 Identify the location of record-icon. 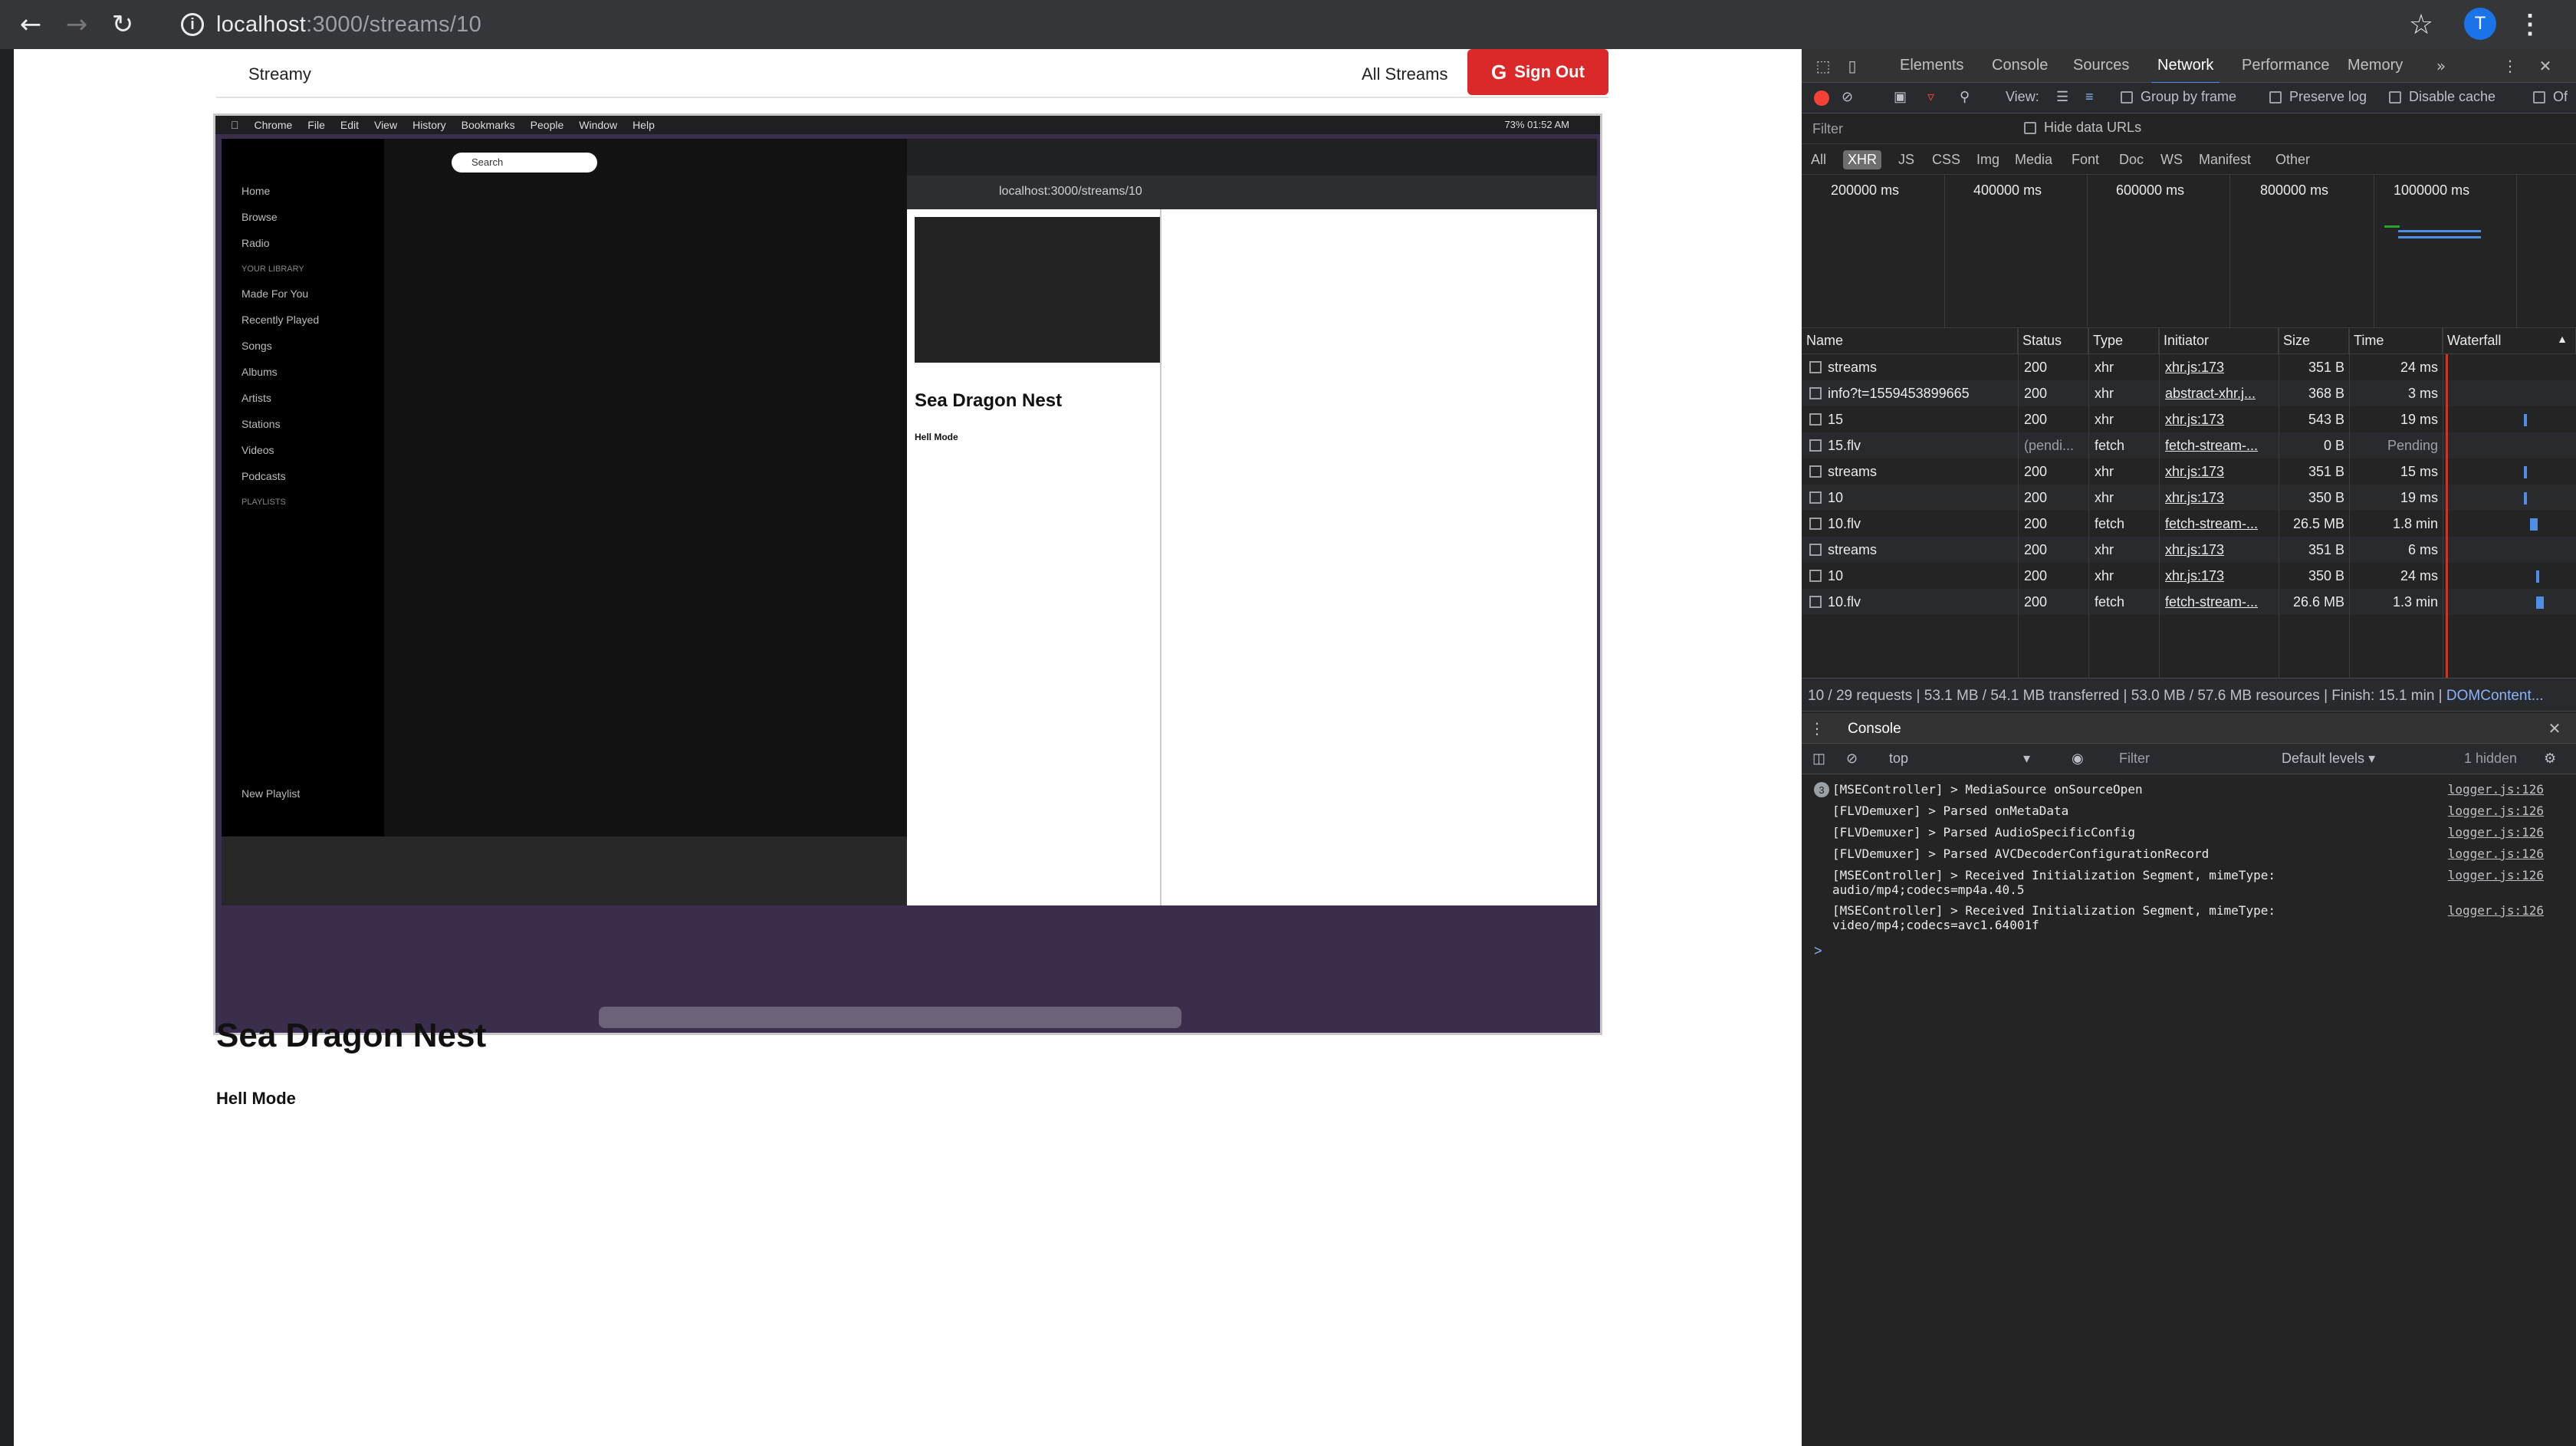
(1822, 98).